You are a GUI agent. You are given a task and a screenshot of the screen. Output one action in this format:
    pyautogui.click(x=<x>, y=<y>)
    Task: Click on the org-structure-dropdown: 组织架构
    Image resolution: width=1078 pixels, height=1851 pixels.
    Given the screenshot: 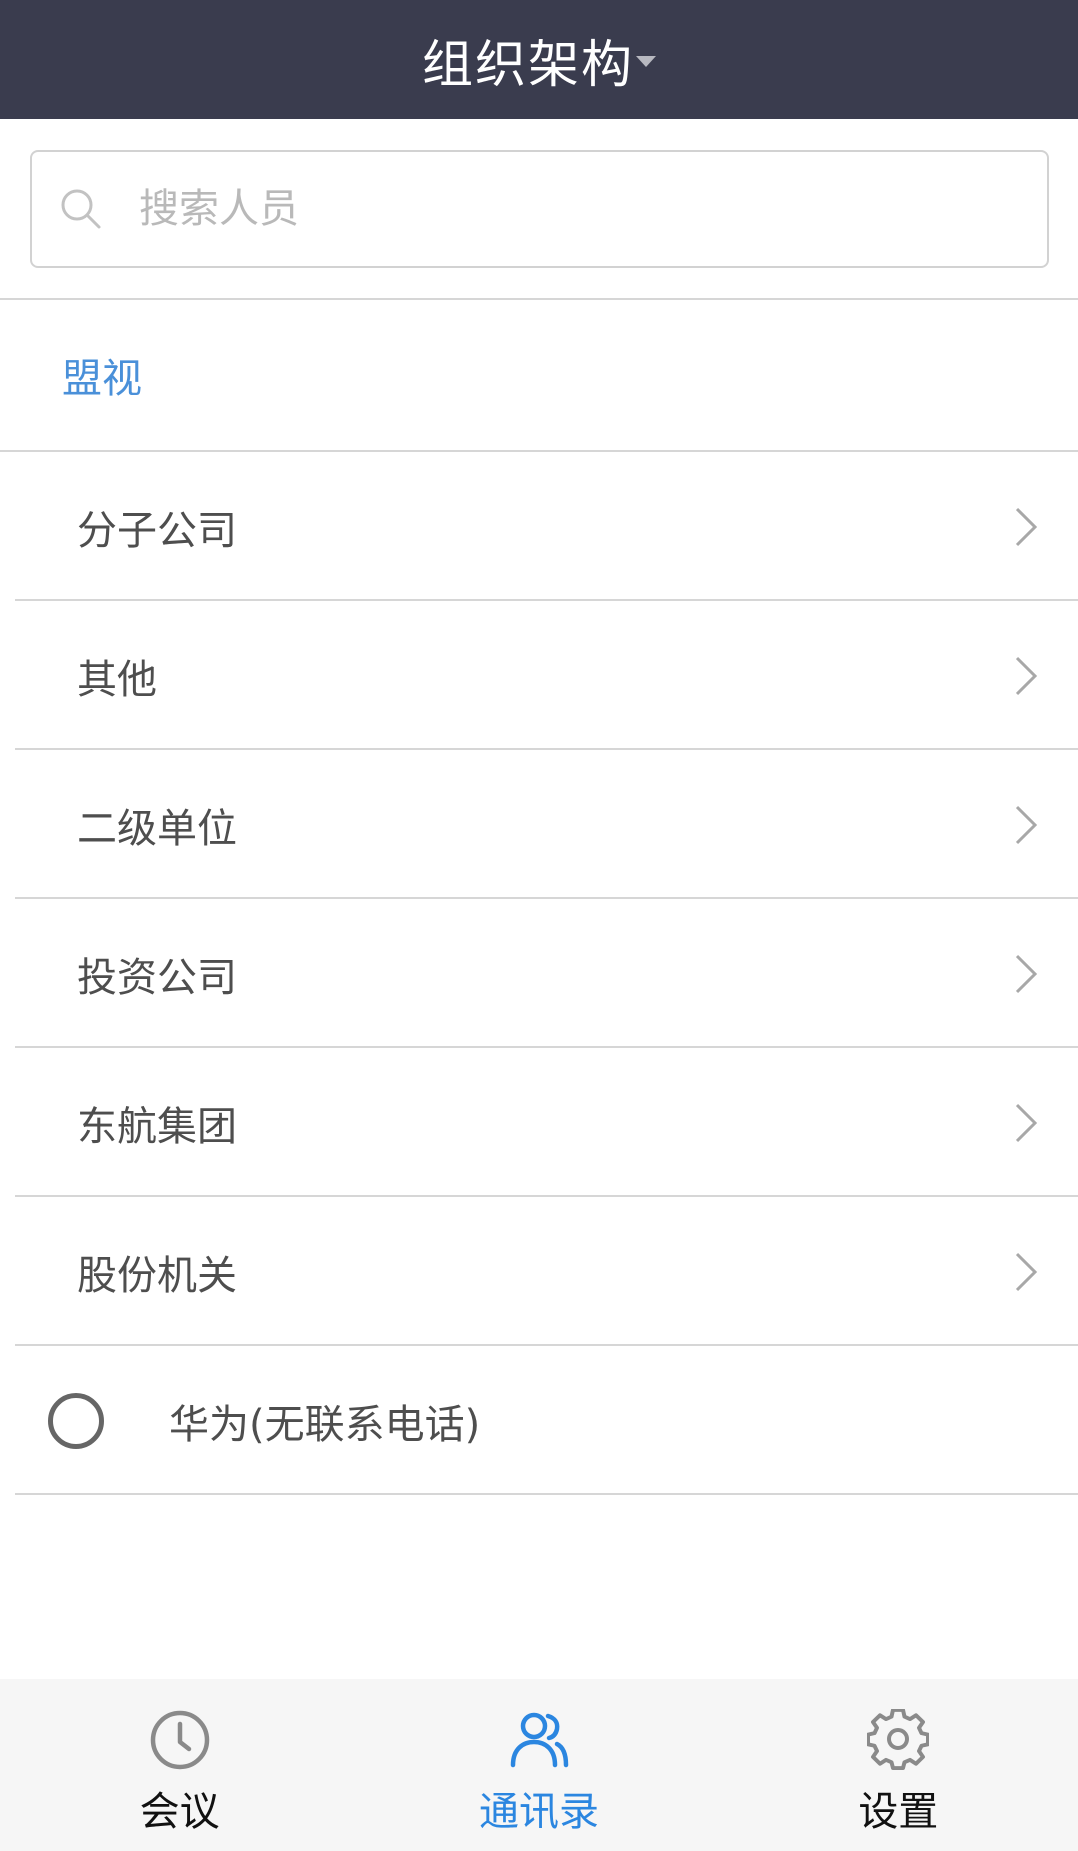 What is the action you would take?
    pyautogui.click(x=539, y=60)
    